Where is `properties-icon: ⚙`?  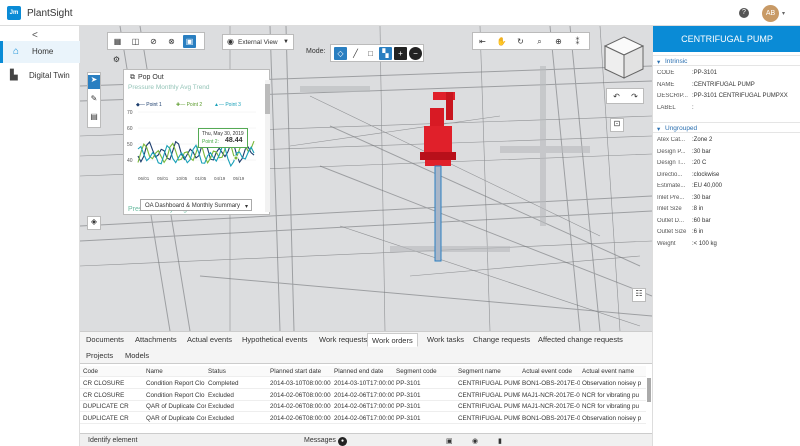
properties-icon: ⚙ is located at coordinates (116, 59).